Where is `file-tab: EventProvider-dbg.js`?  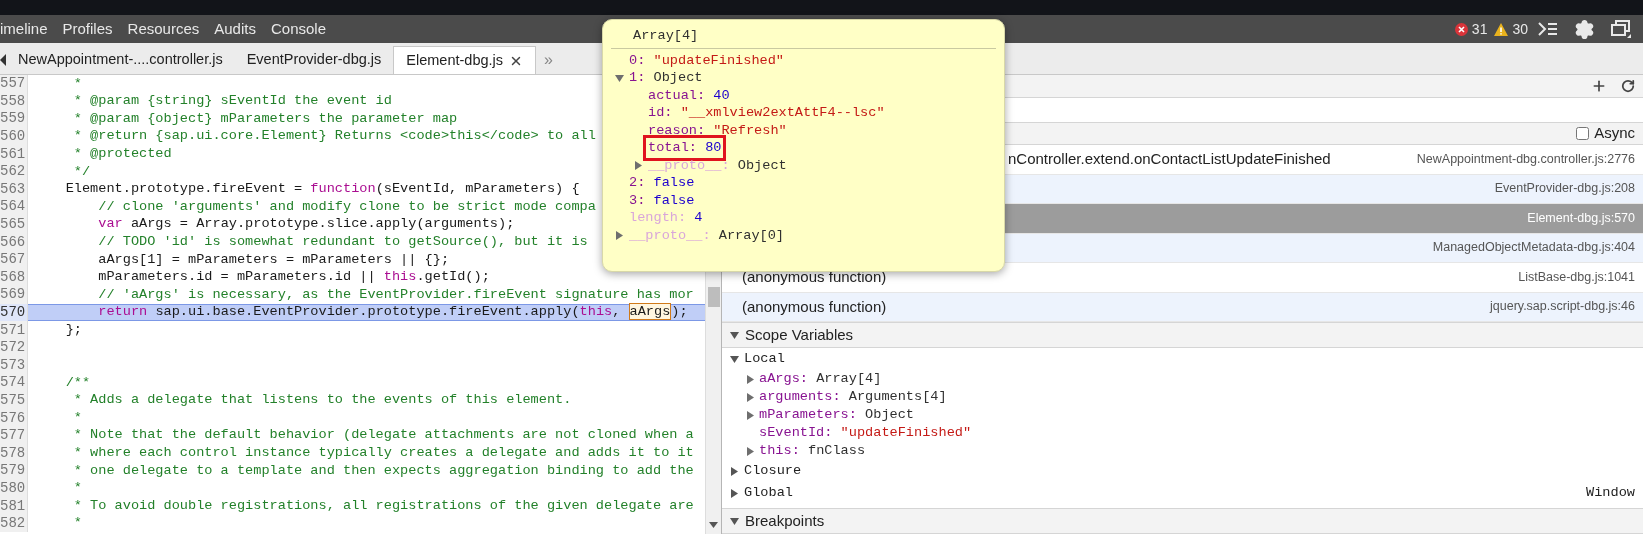
file-tab: EventProvider-dbg.js is located at coordinates (314, 60).